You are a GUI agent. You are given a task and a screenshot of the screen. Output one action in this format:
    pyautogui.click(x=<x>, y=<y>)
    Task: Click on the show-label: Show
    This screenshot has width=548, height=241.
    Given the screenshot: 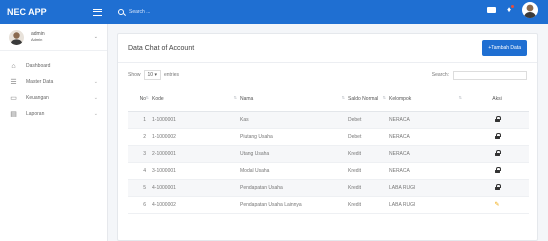 What is the action you would take?
    pyautogui.click(x=134, y=75)
    